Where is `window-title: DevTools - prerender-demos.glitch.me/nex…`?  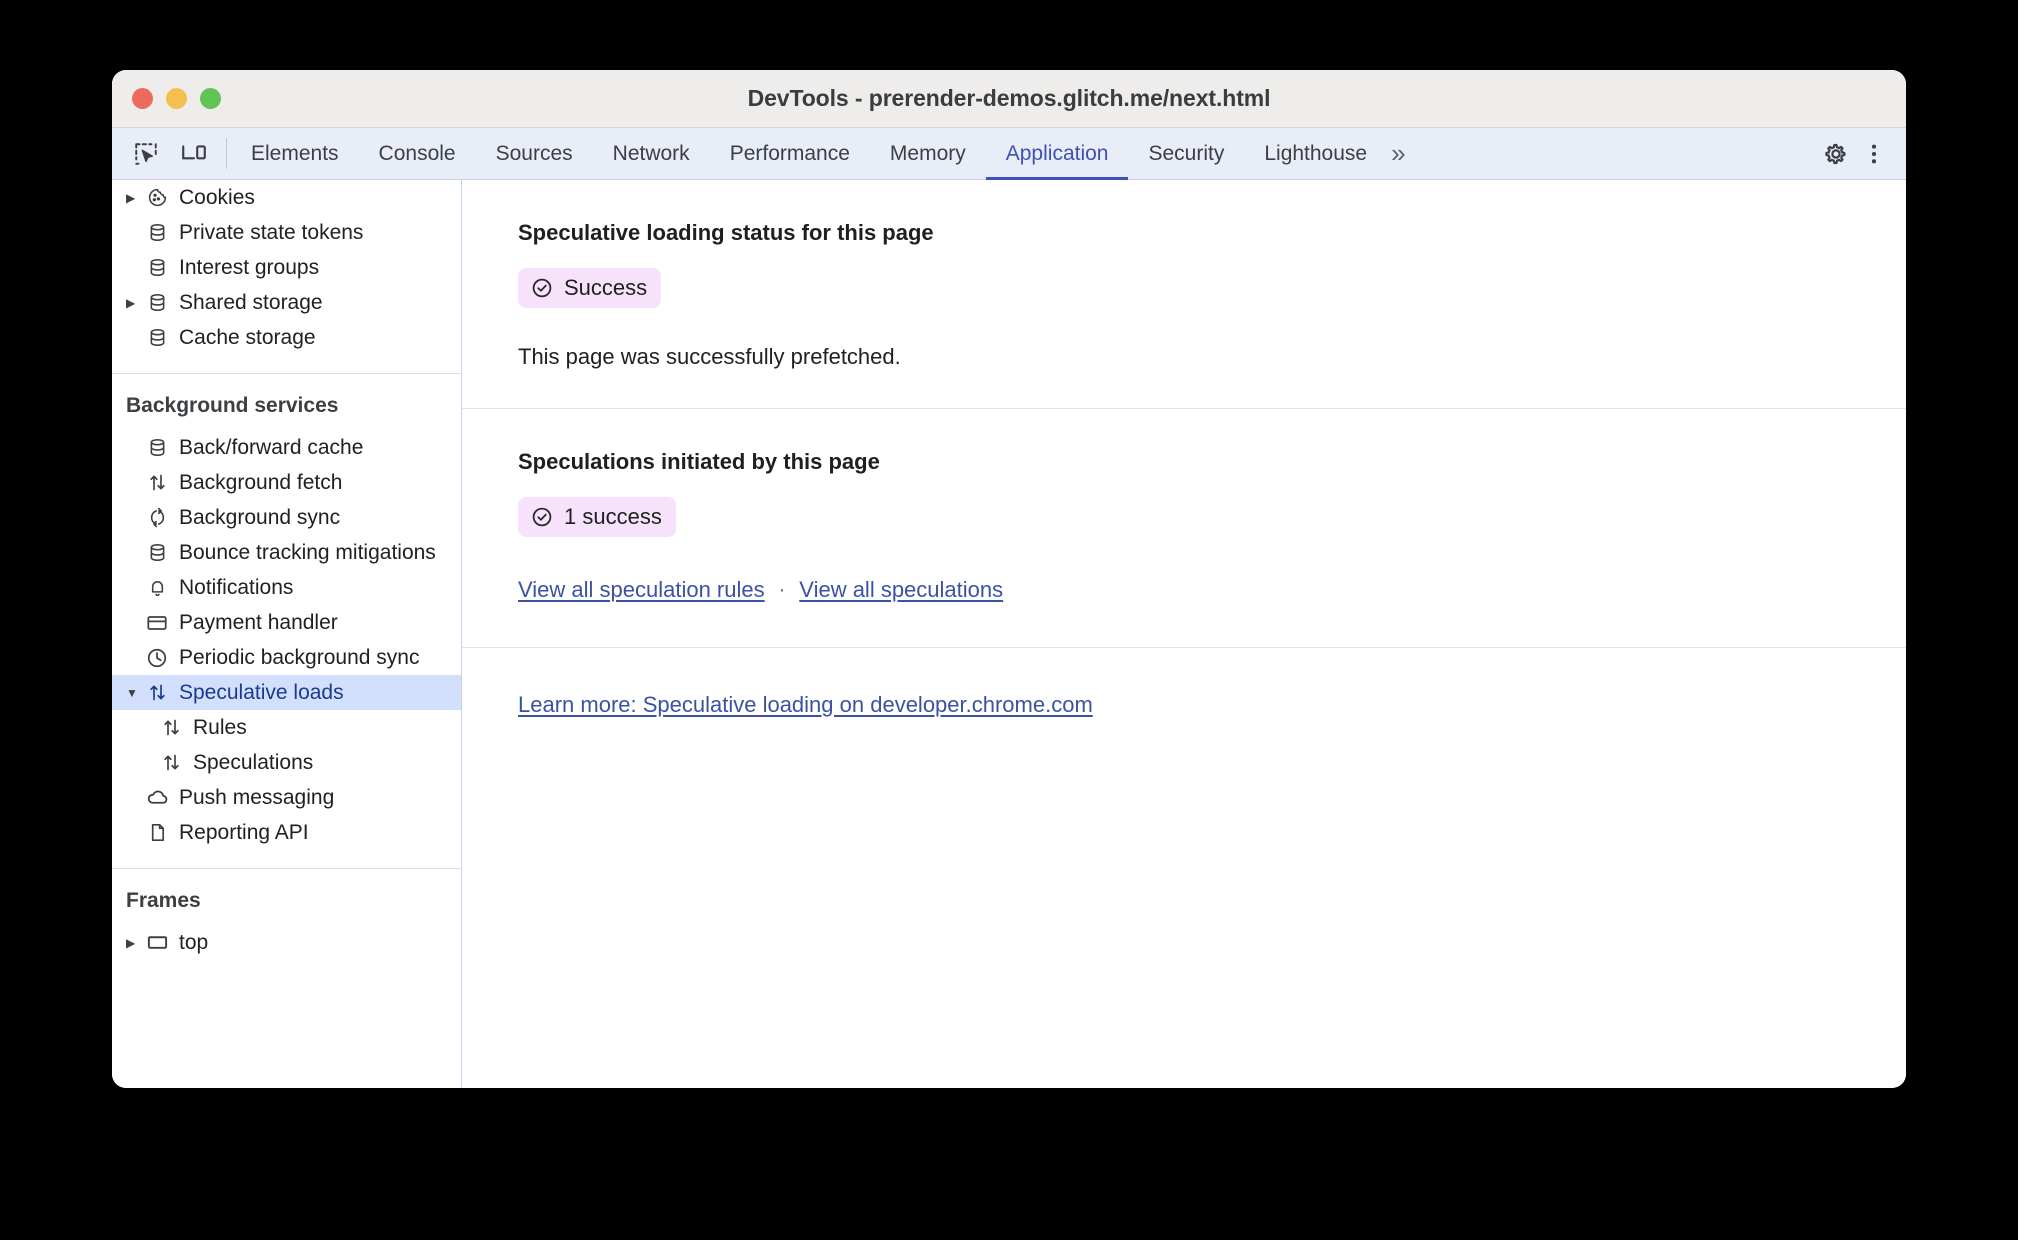 window-title: DevTools - prerender-demos.glitch.me/nex… is located at coordinates (1009, 98).